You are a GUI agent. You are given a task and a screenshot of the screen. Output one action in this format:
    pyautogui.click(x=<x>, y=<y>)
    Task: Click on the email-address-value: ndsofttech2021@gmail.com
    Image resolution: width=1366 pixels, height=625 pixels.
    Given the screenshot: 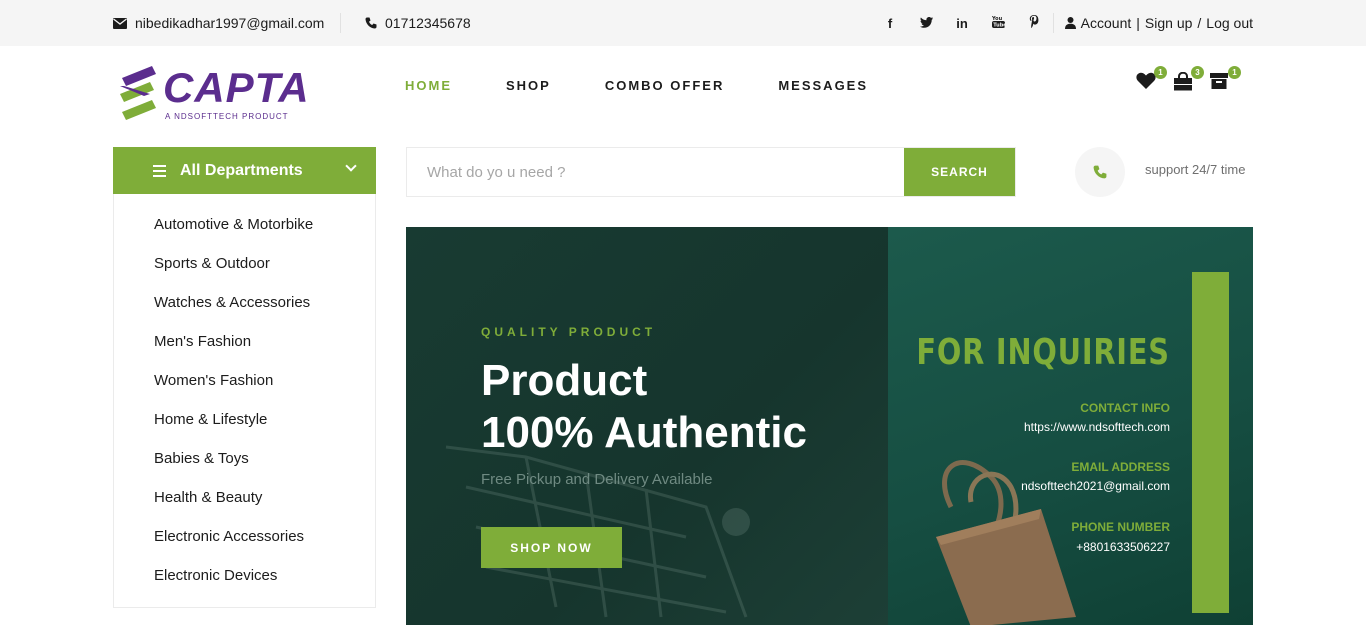 What is the action you would take?
    pyautogui.click(x=1095, y=486)
    